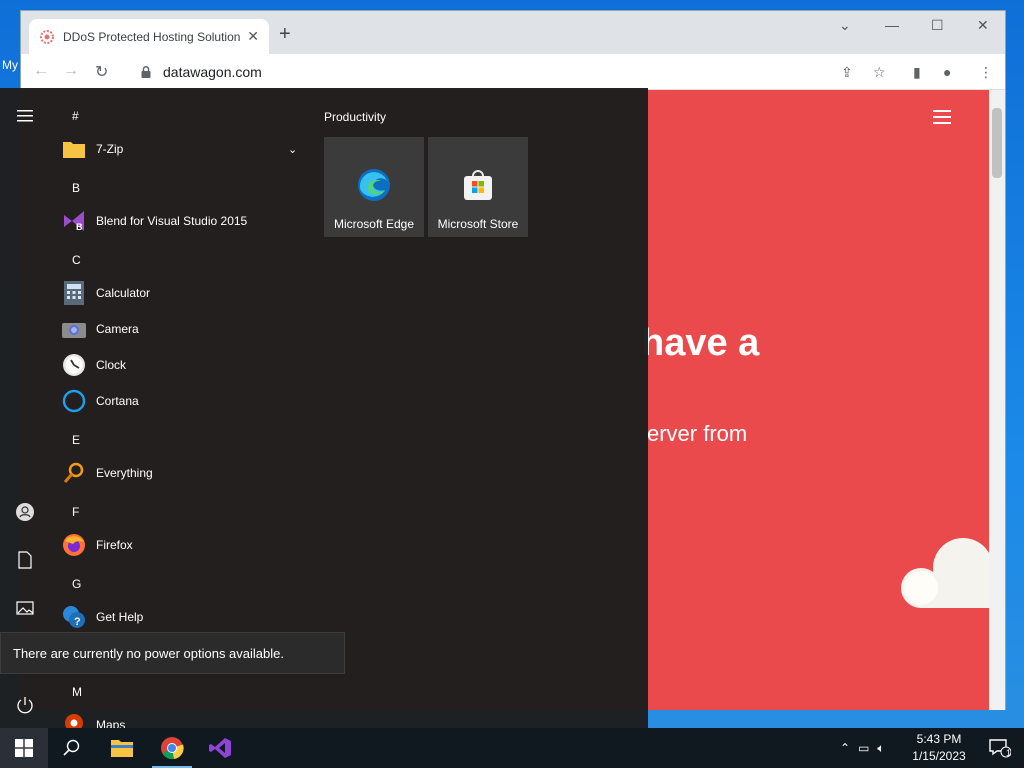 The image size is (1024, 768). I want to click on app-clock: Clock, so click(186, 365).